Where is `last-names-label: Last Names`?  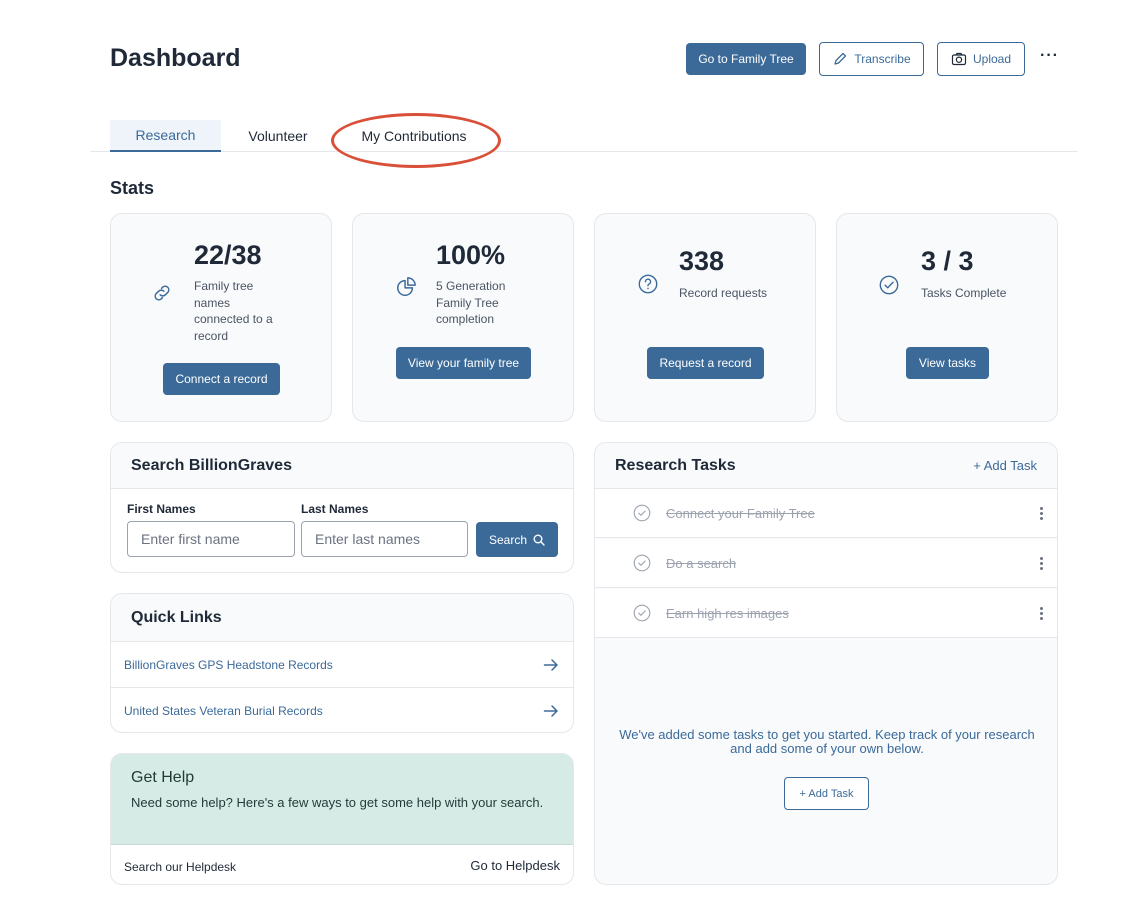 last-names-label: Last Names is located at coordinates (335, 509).